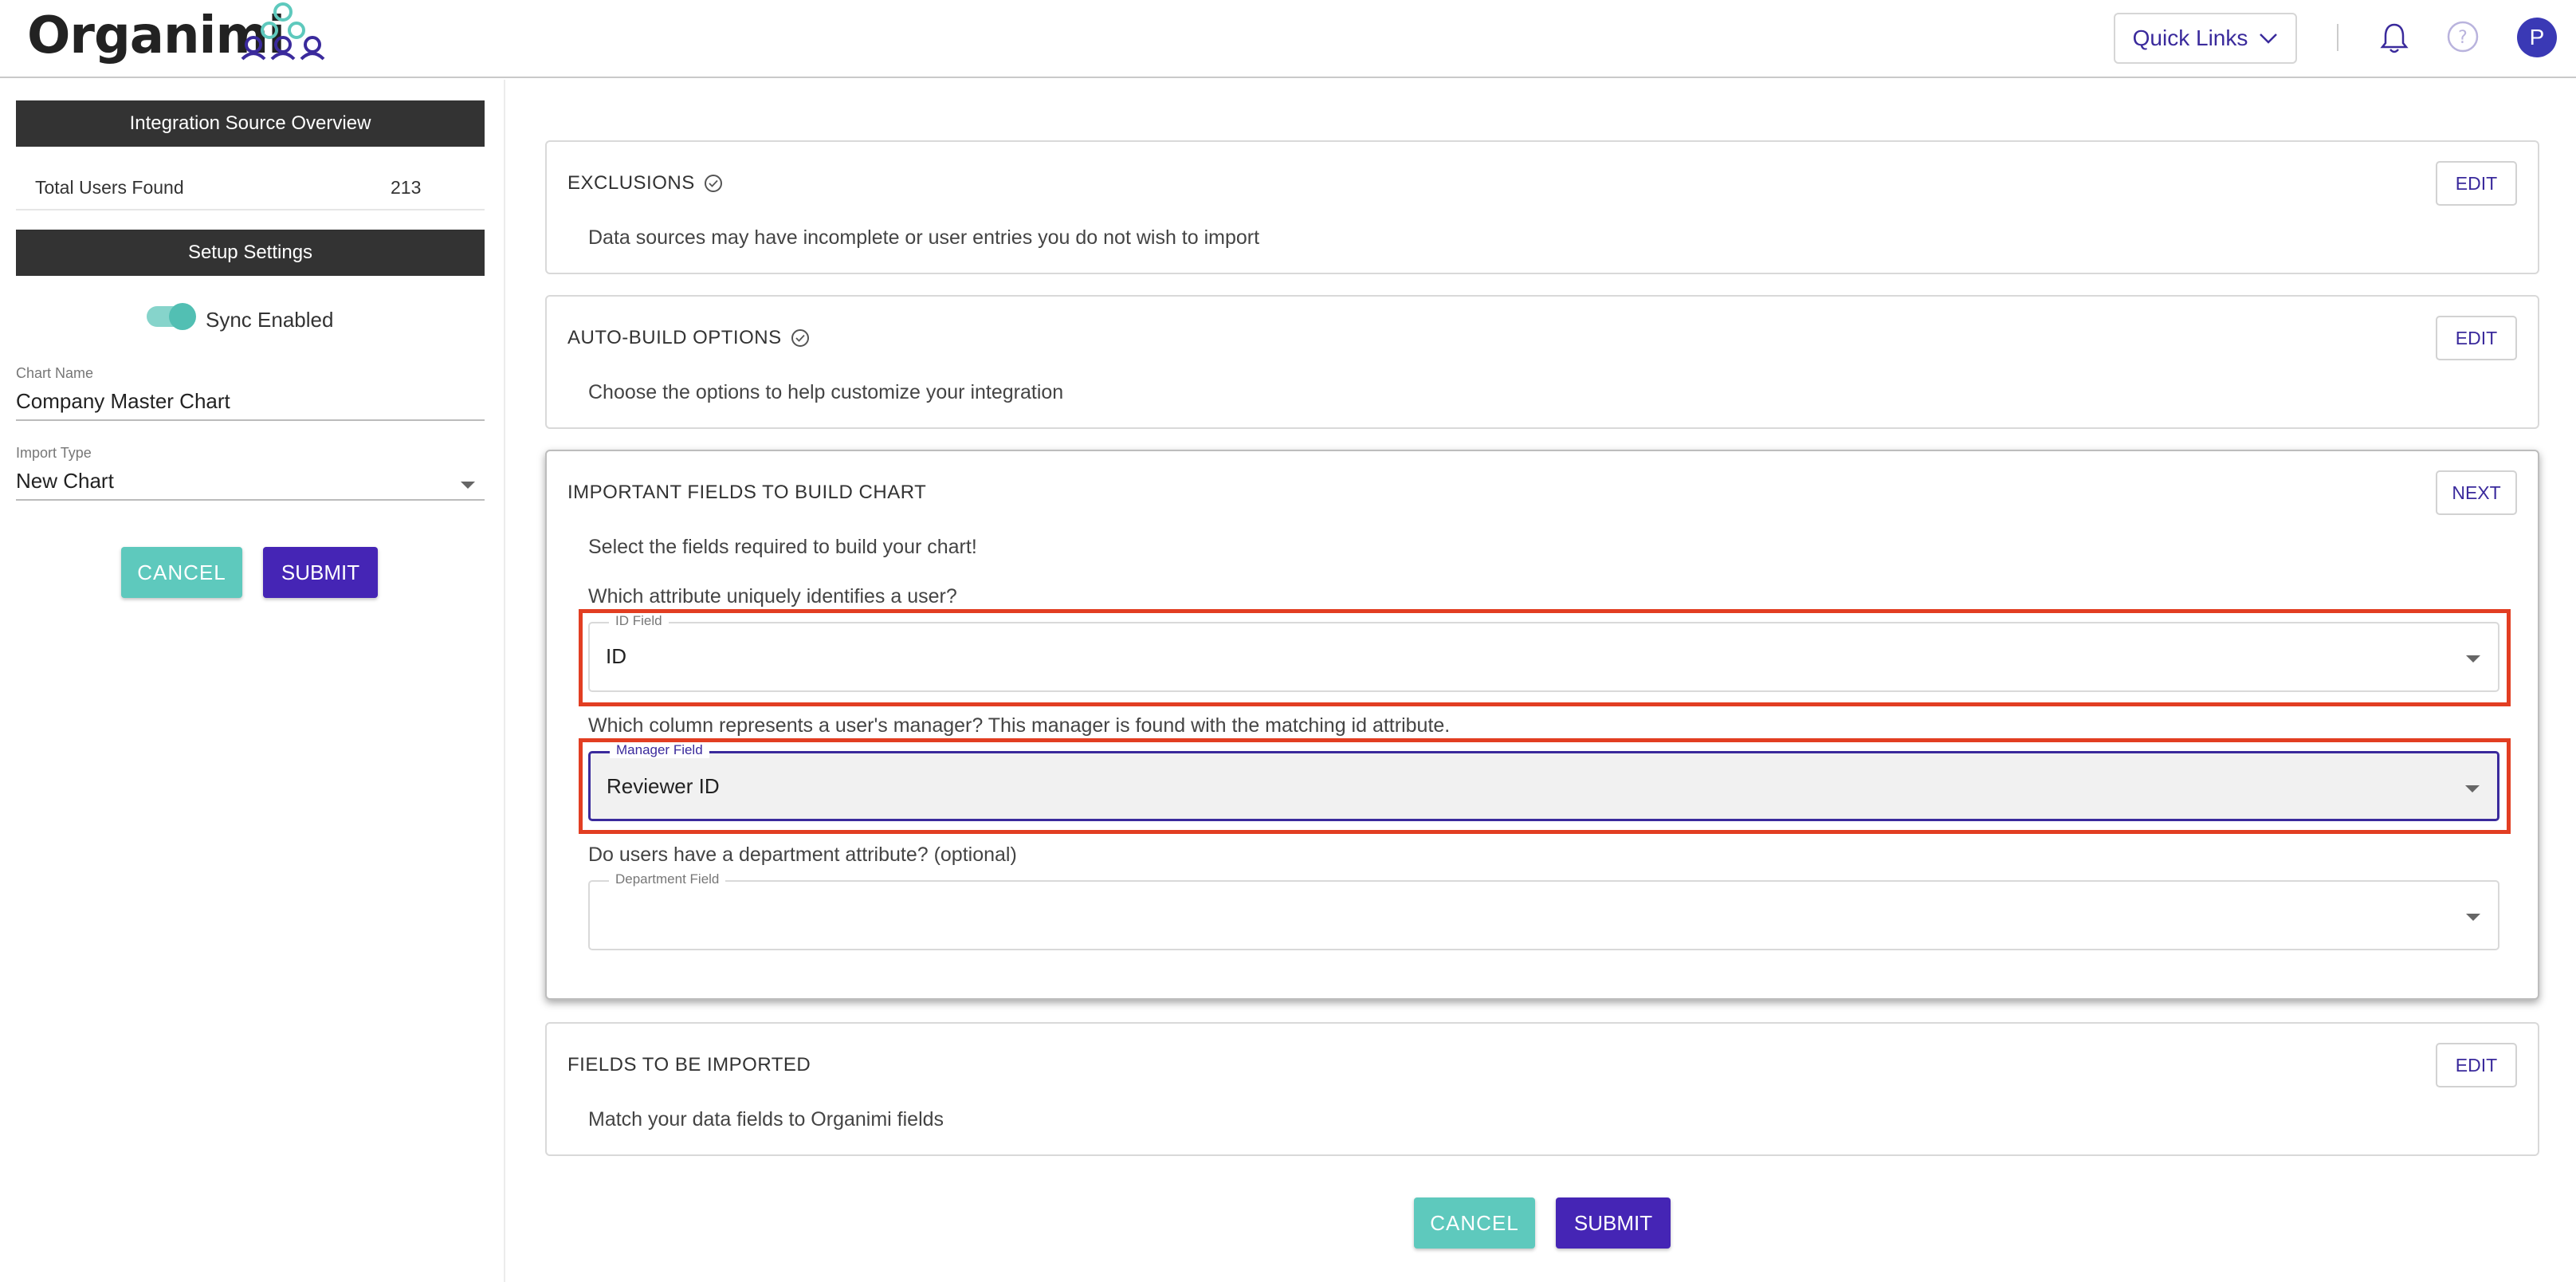 The image size is (2576, 1282). Describe the element at coordinates (65, 481) in the screenshot. I see `import-type-value: New Chart` at that location.